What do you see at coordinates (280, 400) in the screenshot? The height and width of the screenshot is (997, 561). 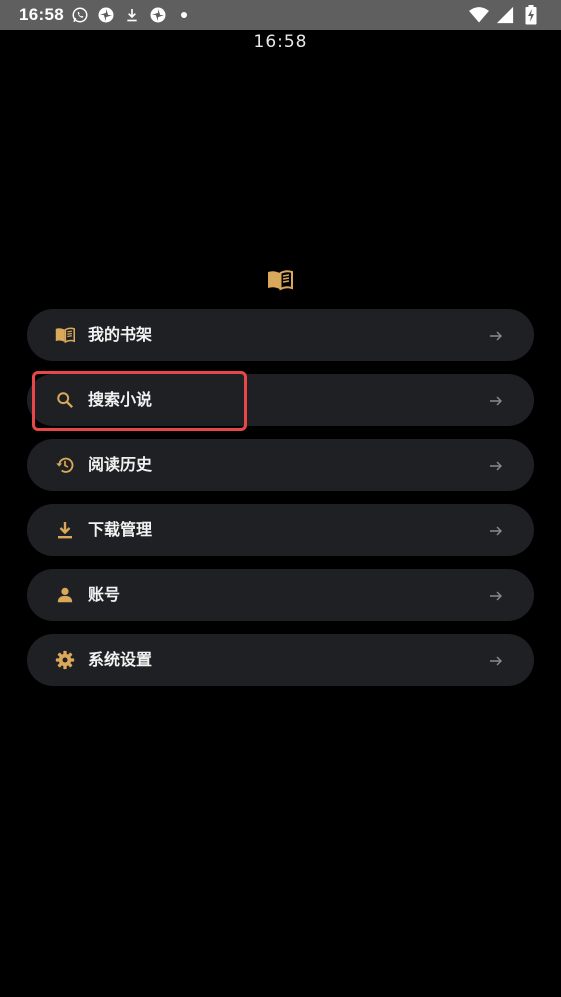 I see `menu-item-search-novel: 搜索小说` at bounding box center [280, 400].